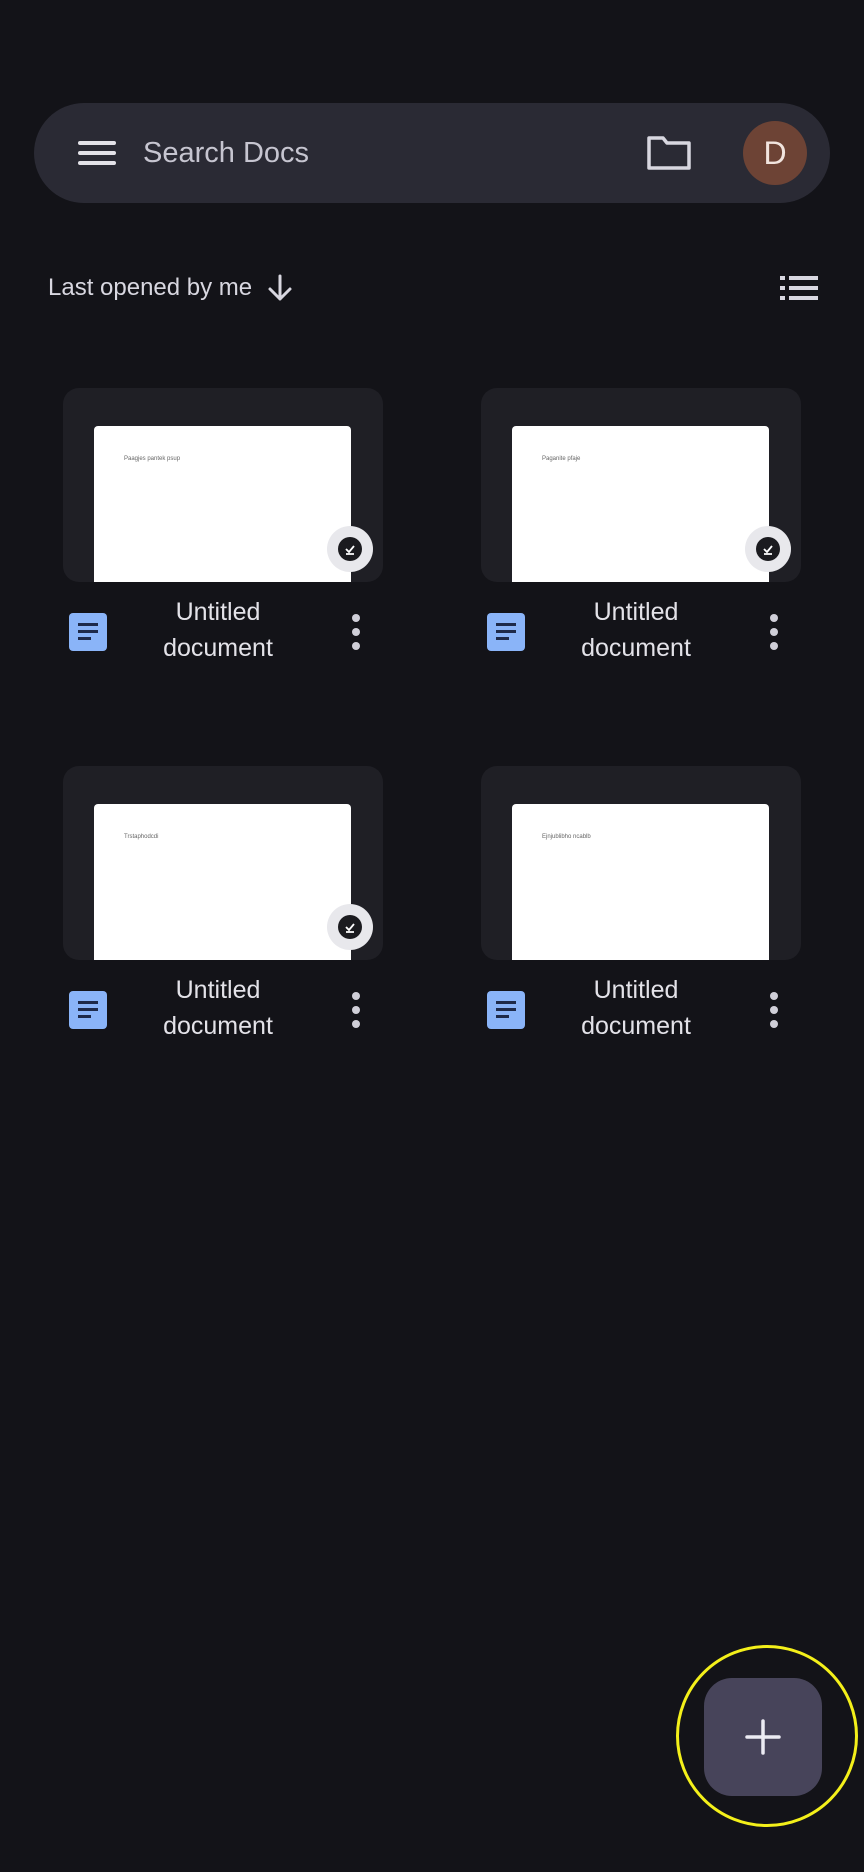 The height and width of the screenshot is (1872, 864). I want to click on search-bar: Search Docs D, so click(432, 153).